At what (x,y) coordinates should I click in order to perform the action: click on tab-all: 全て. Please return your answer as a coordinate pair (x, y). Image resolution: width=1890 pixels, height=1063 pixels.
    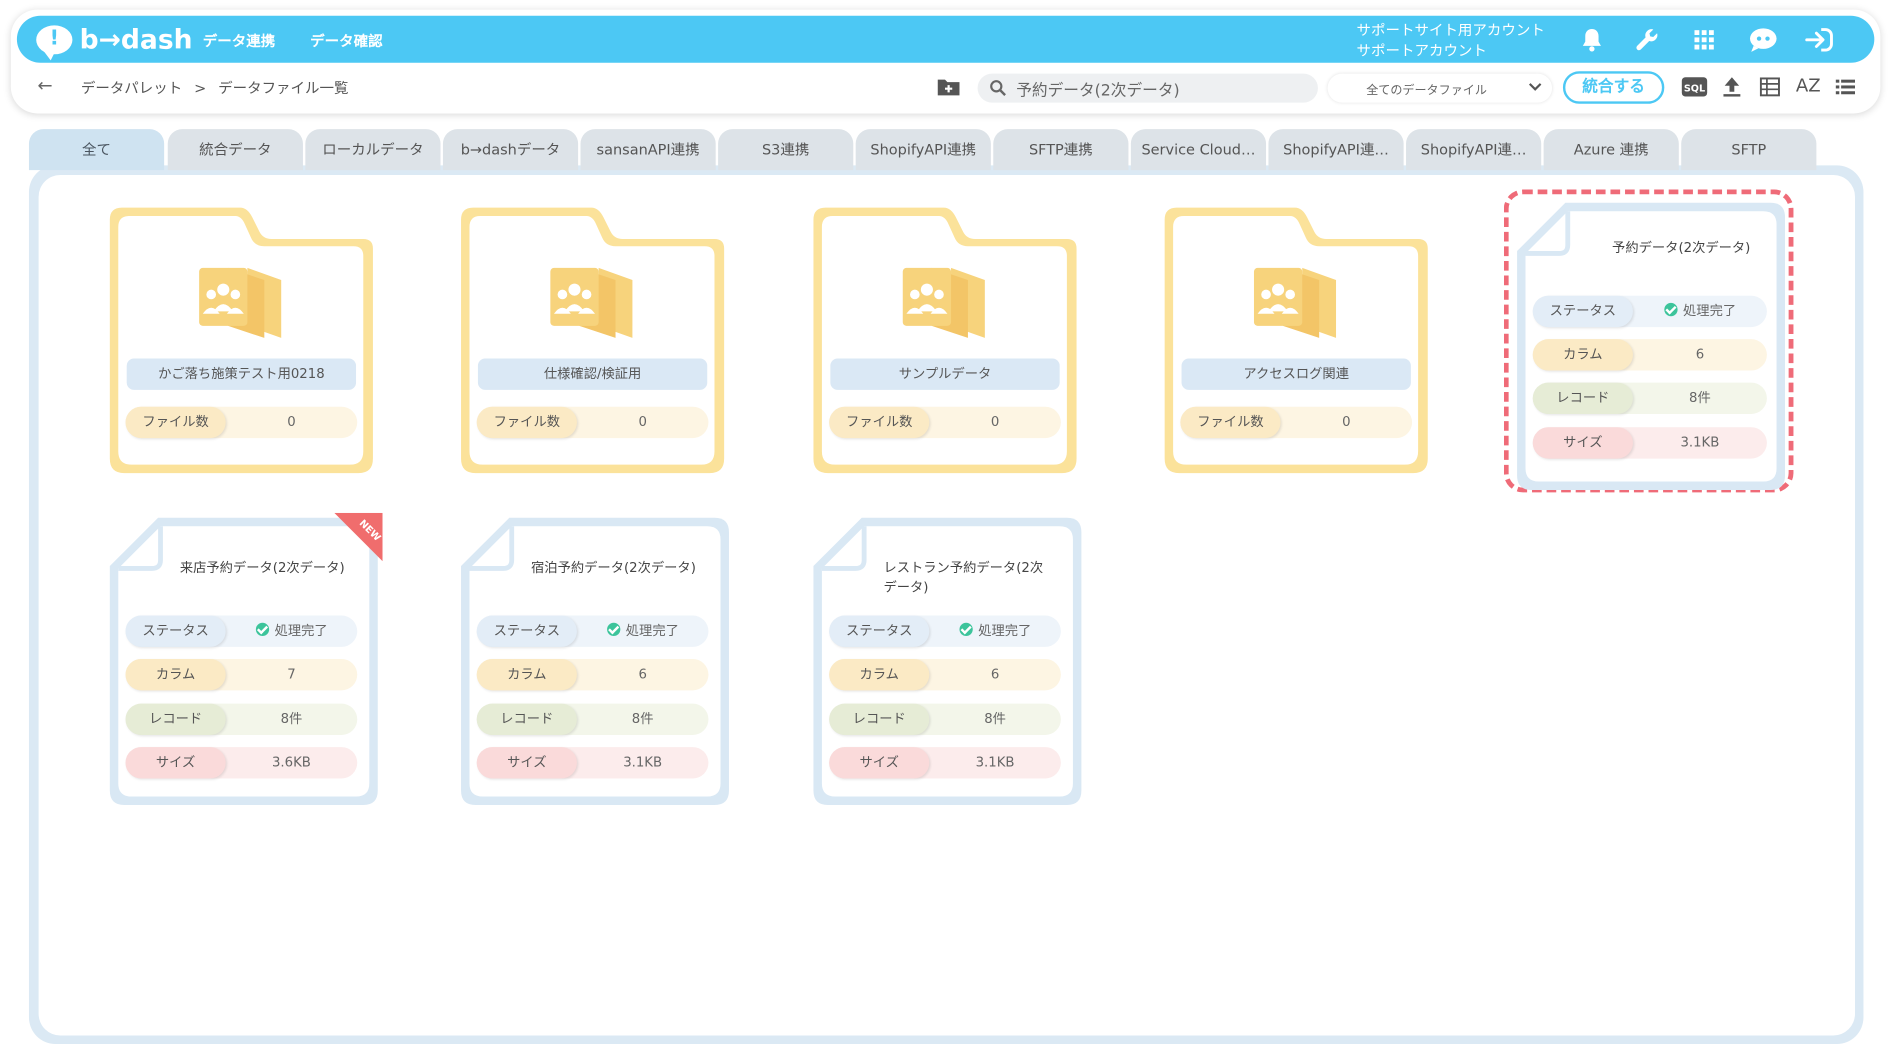
    Looking at the image, I should click on (96, 150).